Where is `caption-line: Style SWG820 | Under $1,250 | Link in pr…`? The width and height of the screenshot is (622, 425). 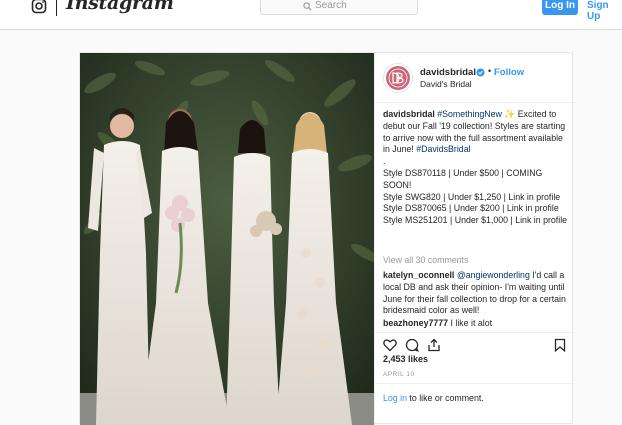
caption-line: Style SWG820 | Under $1,250 | Link in pr… is located at coordinates (472, 196).